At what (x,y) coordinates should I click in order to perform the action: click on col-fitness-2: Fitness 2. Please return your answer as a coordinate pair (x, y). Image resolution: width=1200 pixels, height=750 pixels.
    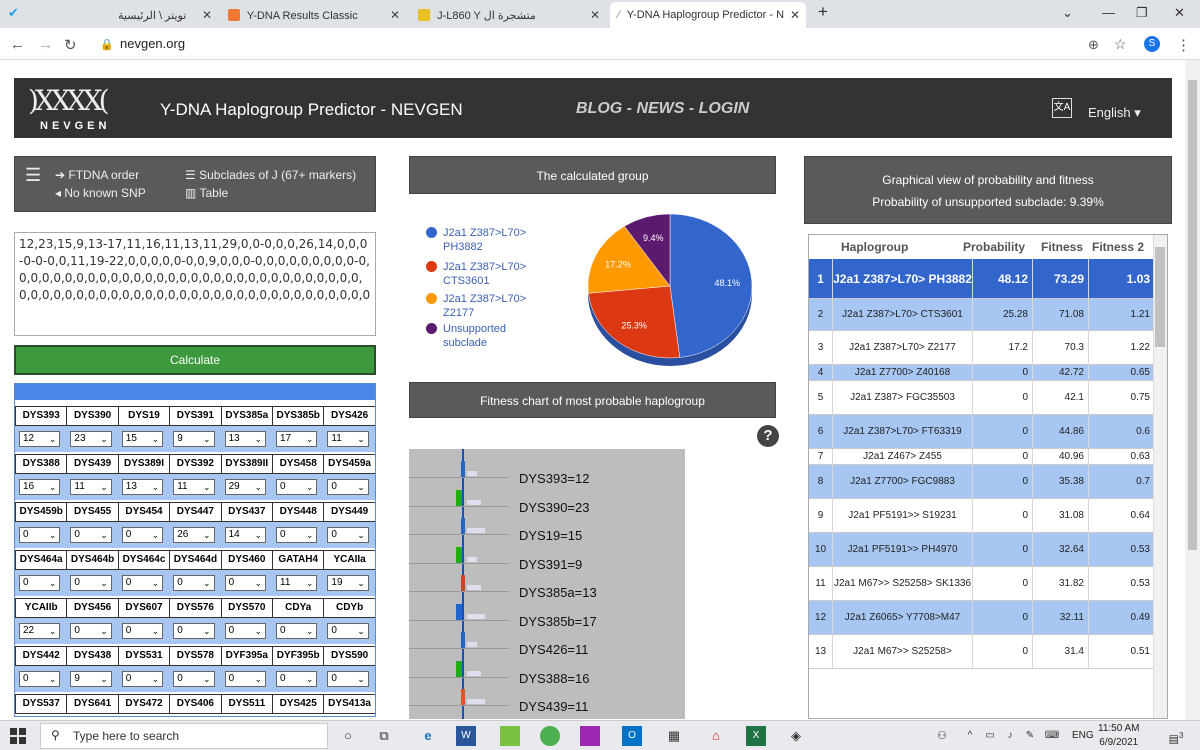
    Looking at the image, I should click on (1118, 247).